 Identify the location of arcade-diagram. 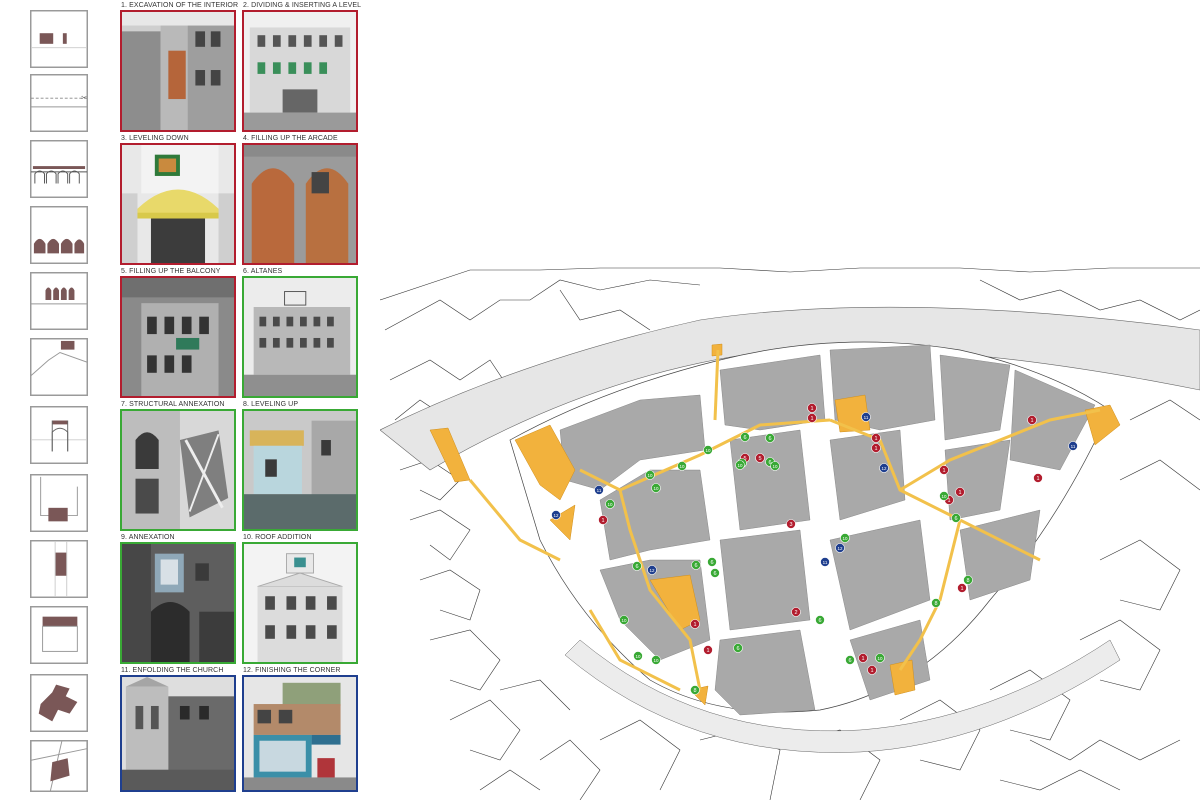
(59, 235).